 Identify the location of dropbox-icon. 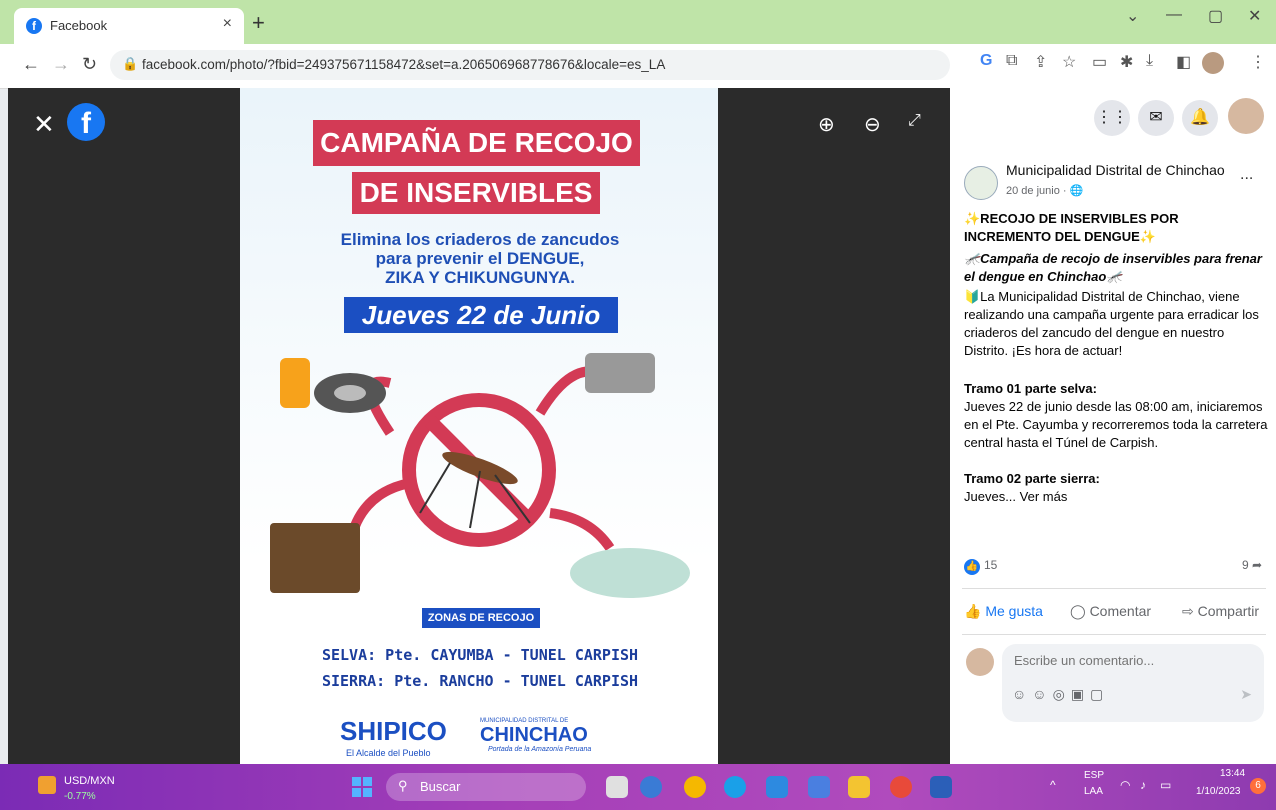
(819, 787).